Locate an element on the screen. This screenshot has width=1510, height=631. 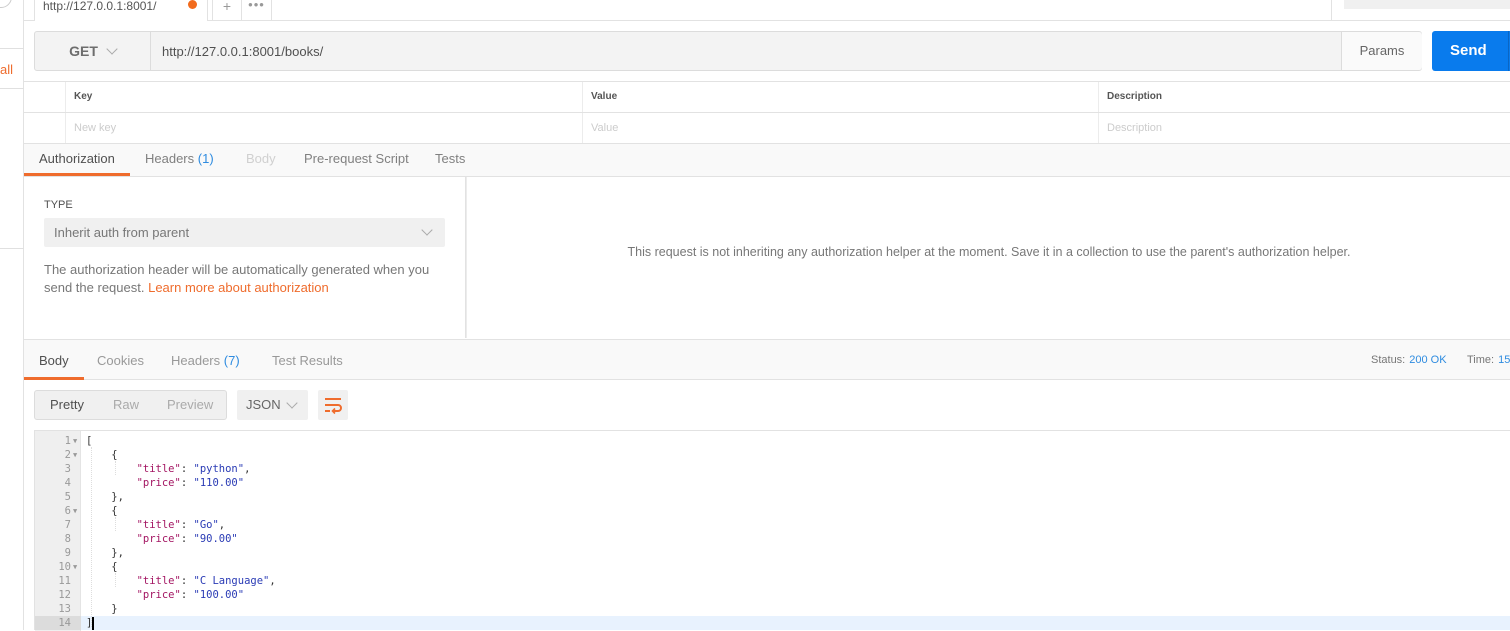
params-button: Params is located at coordinates (1381, 51).